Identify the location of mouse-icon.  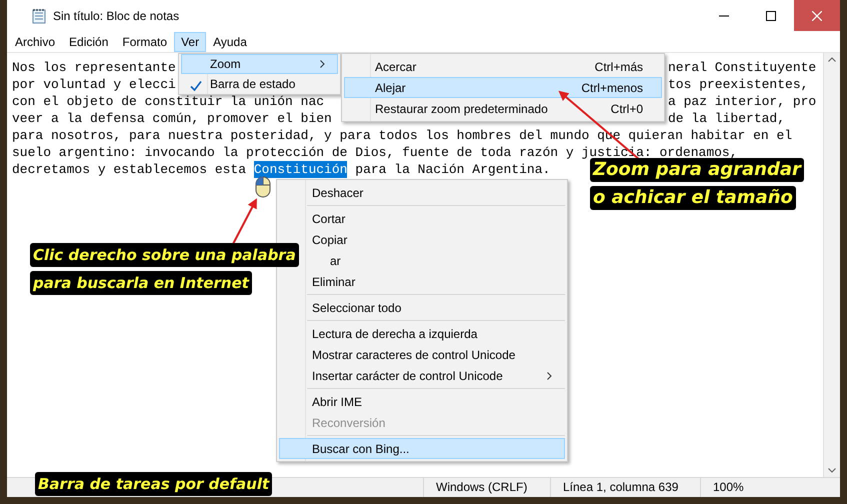
(263, 187).